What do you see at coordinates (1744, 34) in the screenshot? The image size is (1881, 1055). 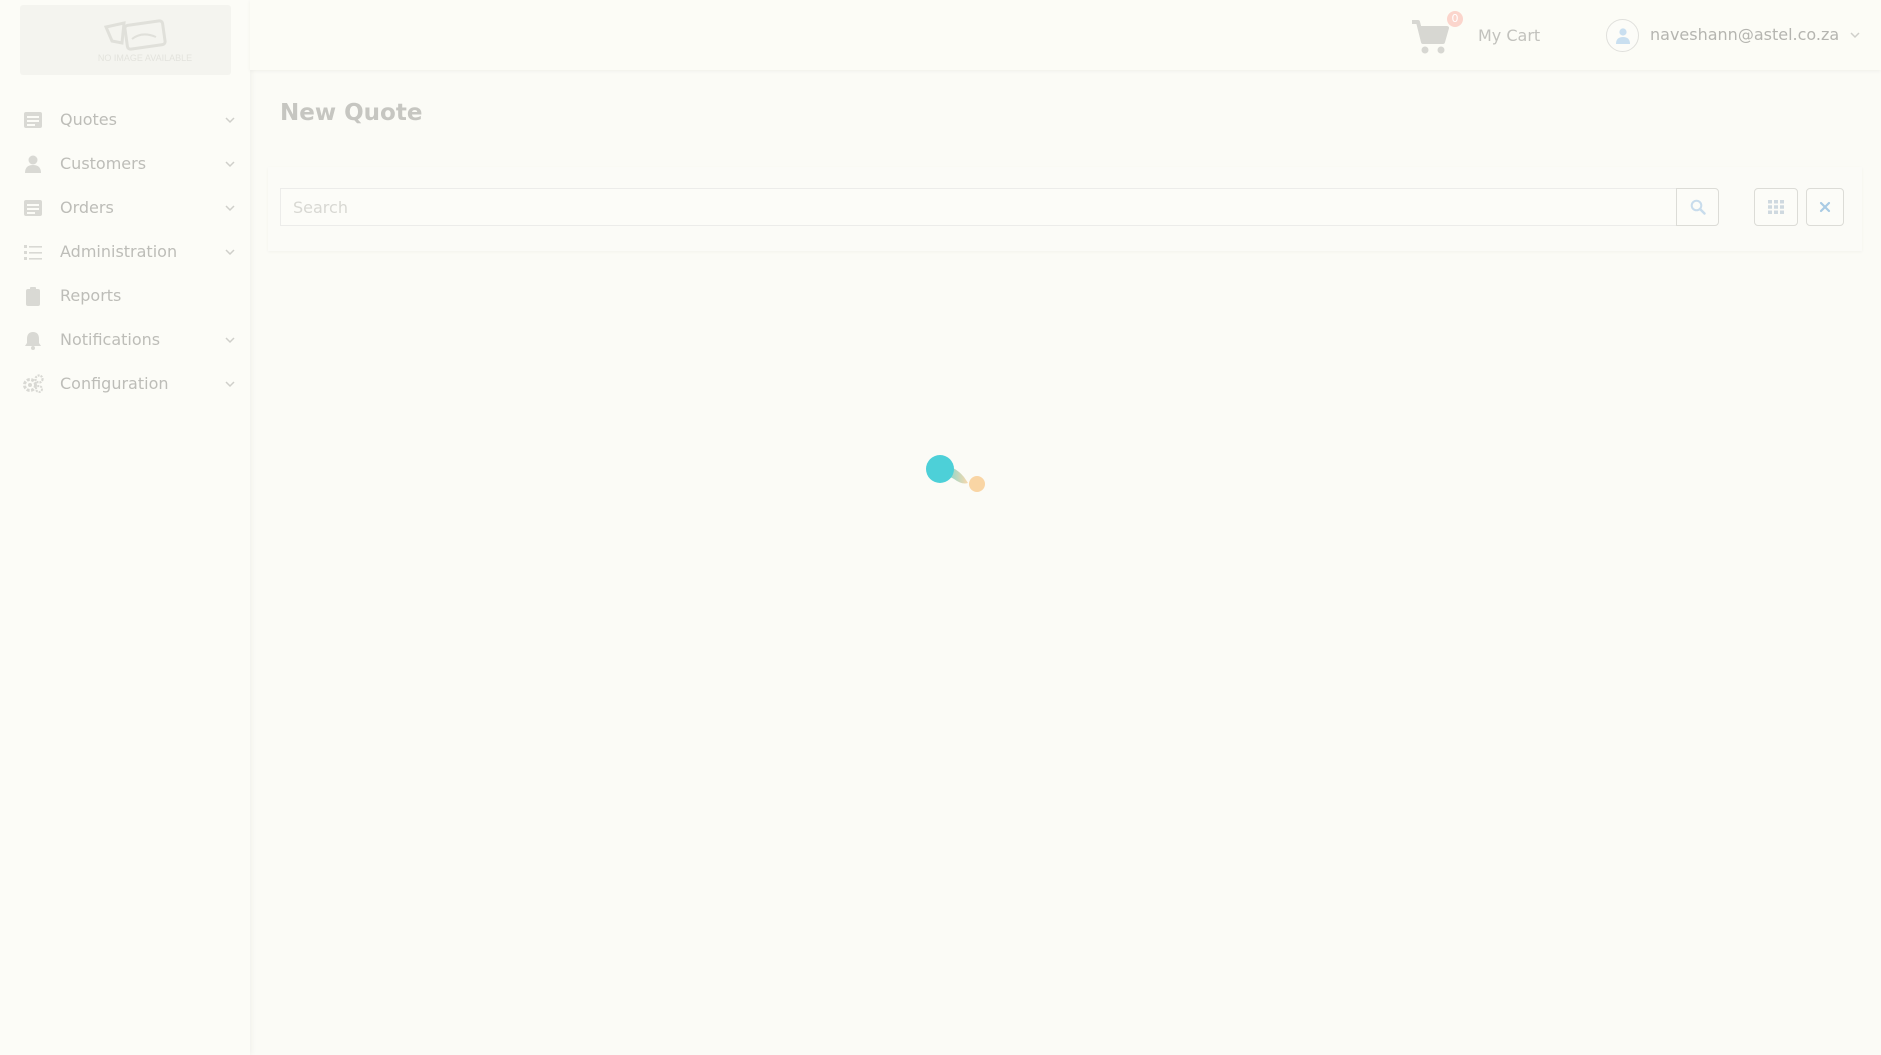 I see `user-email: naveshann@astel.co.za` at bounding box center [1744, 34].